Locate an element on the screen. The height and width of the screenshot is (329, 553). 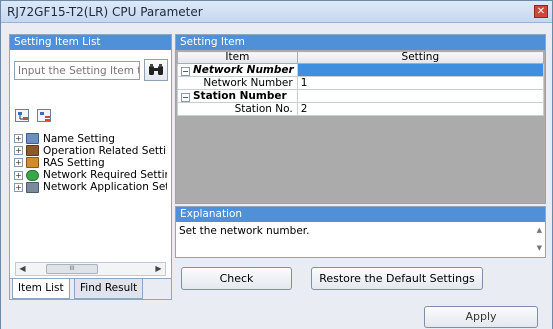
tree-item-label: RAS Setting is located at coordinates (74, 163).